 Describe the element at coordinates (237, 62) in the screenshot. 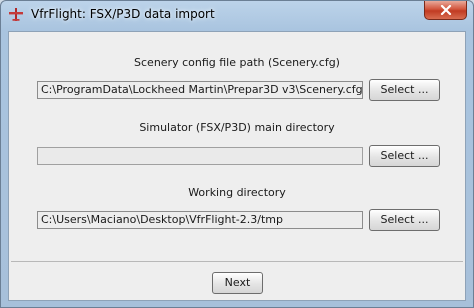

I see `scenery-config-label: Scenery config file path (Scenery.cfg)` at that location.